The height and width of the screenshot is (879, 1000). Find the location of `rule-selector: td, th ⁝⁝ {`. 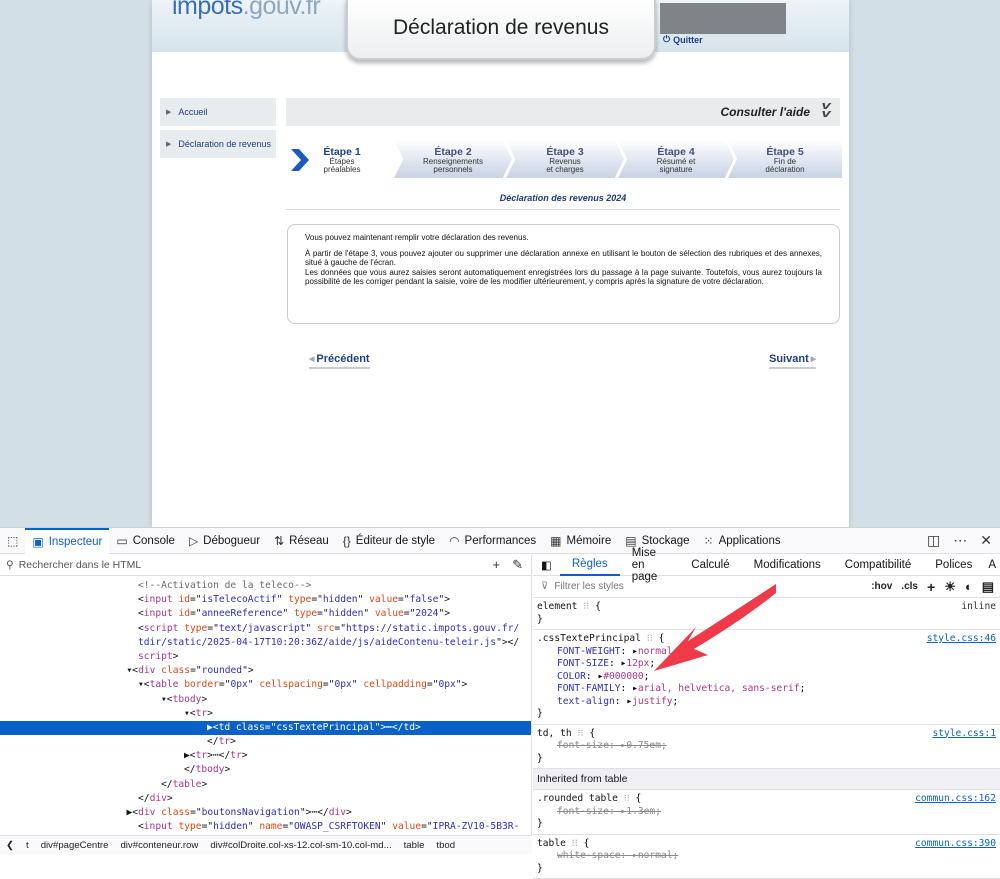

rule-selector: td, th ⁝⁝ { is located at coordinates (766, 734).